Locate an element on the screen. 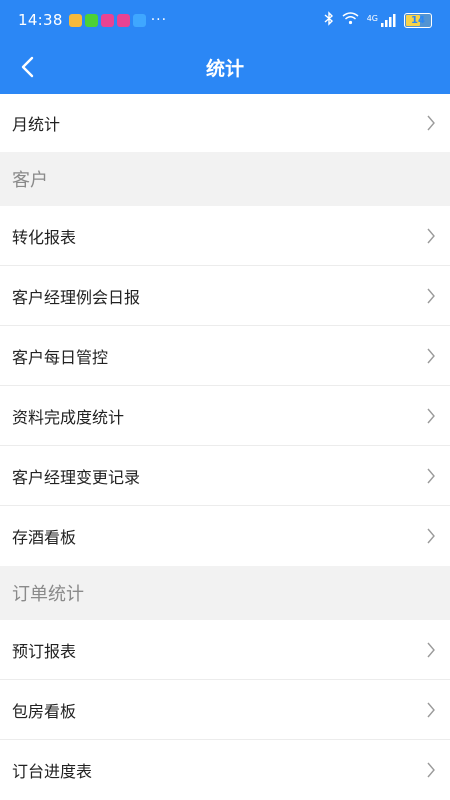 The width and height of the screenshot is (450, 800). back-button is located at coordinates (28, 67).